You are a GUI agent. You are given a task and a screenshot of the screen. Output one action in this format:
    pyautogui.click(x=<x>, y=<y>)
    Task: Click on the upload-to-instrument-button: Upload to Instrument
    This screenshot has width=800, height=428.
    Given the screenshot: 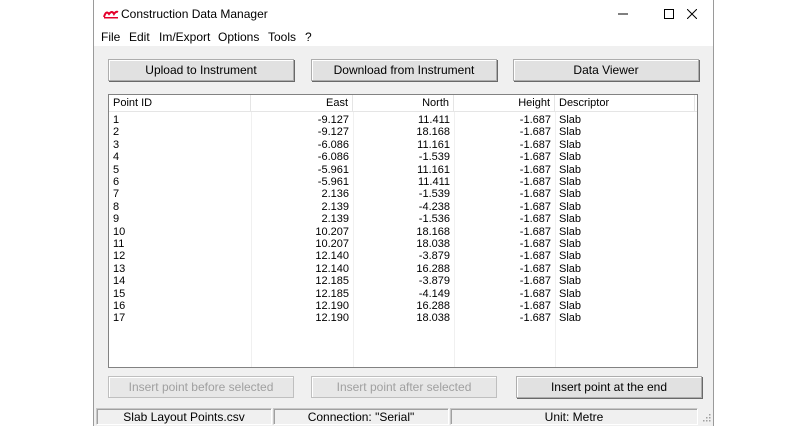 What is the action you would take?
    pyautogui.click(x=201, y=70)
    